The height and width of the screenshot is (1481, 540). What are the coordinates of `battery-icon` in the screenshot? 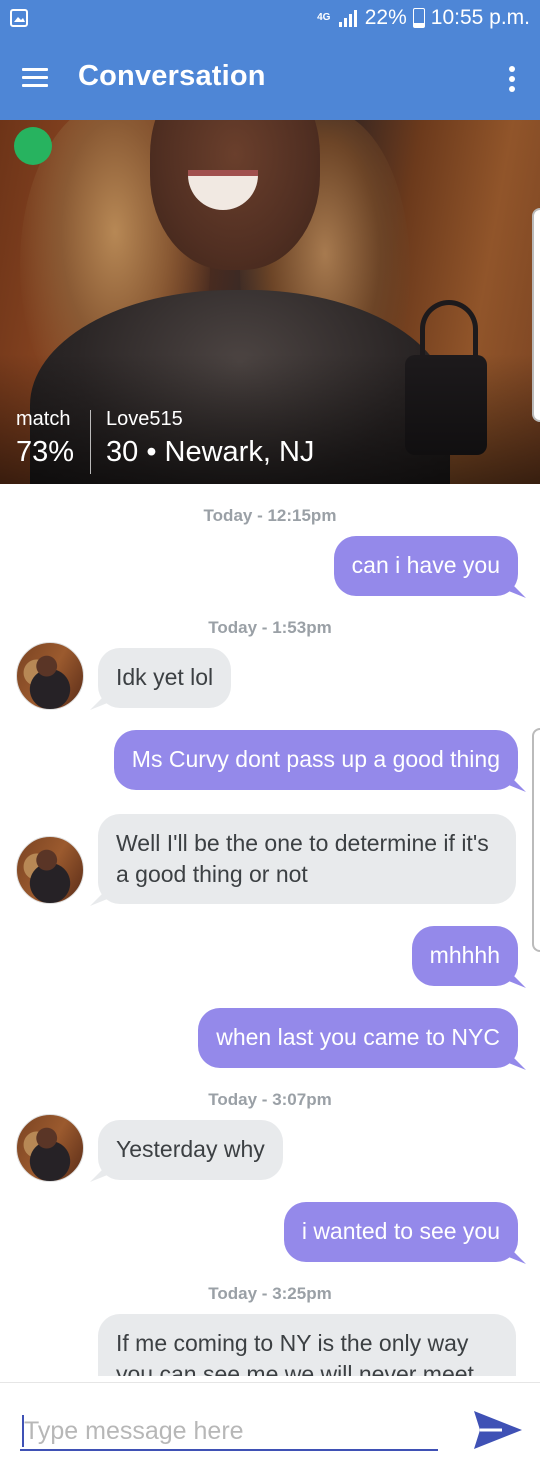 It's located at (418, 18).